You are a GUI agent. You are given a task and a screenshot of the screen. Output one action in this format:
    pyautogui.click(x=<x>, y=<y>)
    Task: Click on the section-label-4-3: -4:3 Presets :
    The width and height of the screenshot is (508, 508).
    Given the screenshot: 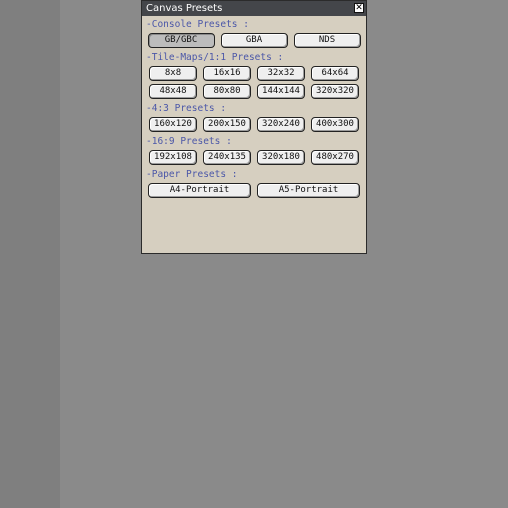 What is the action you would take?
    pyautogui.click(x=186, y=108)
    